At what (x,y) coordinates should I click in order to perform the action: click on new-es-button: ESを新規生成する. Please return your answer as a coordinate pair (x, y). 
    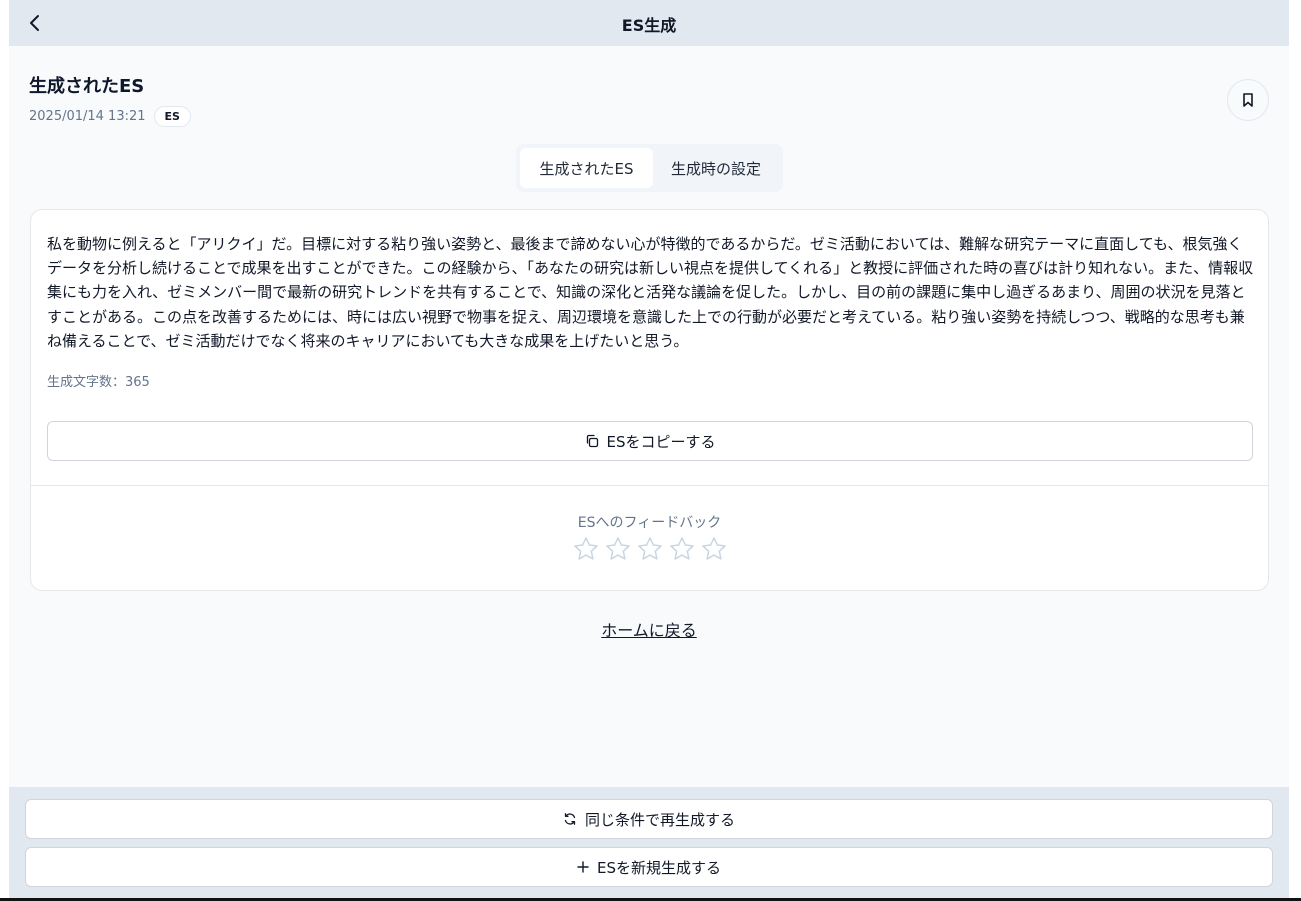
    Looking at the image, I should click on (649, 867).